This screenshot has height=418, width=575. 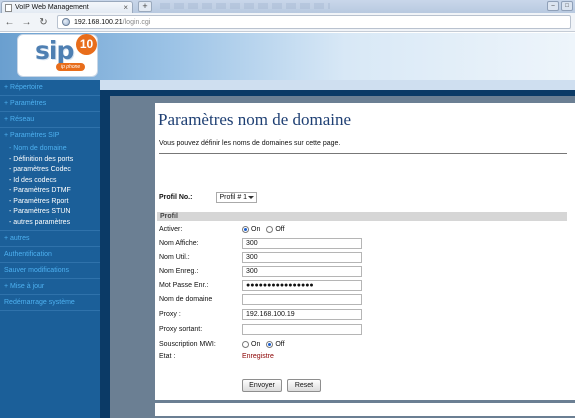 I want to click on sidebar-subitem-dtmf: - Paramètres DTMF, so click(x=50, y=191).